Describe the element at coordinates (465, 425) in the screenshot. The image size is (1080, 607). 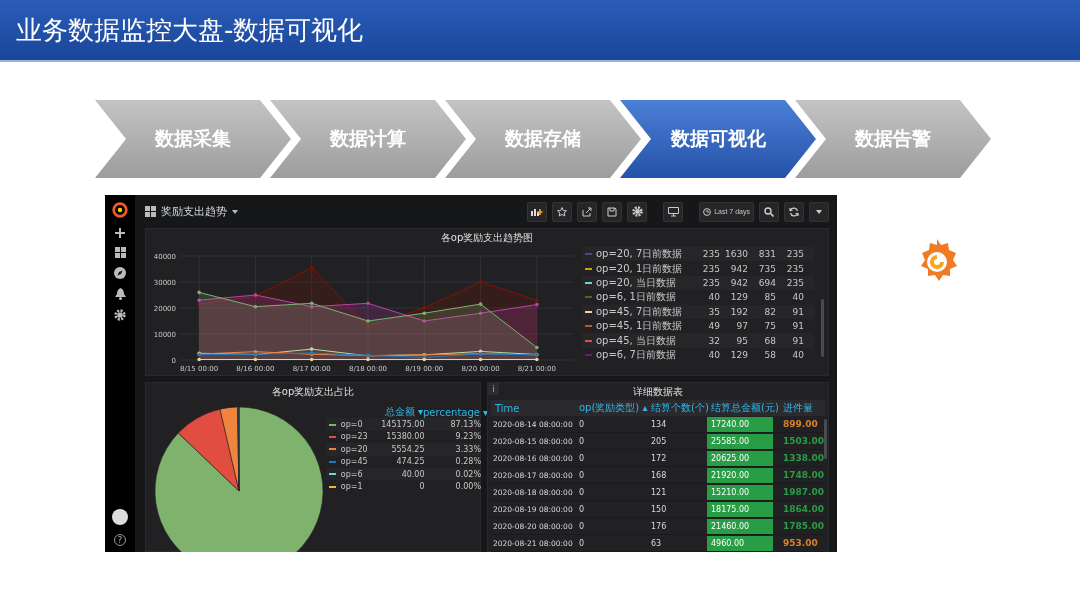
I see `legend-value: 87.13%` at that location.